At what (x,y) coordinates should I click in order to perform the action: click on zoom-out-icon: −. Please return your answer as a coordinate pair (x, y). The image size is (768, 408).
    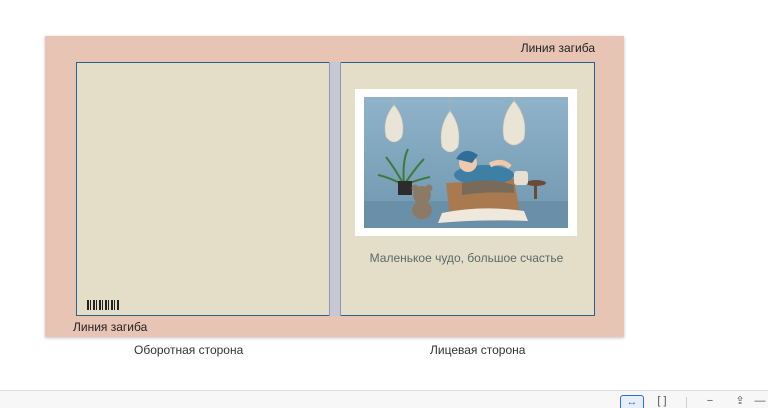
    Looking at the image, I should click on (710, 401).